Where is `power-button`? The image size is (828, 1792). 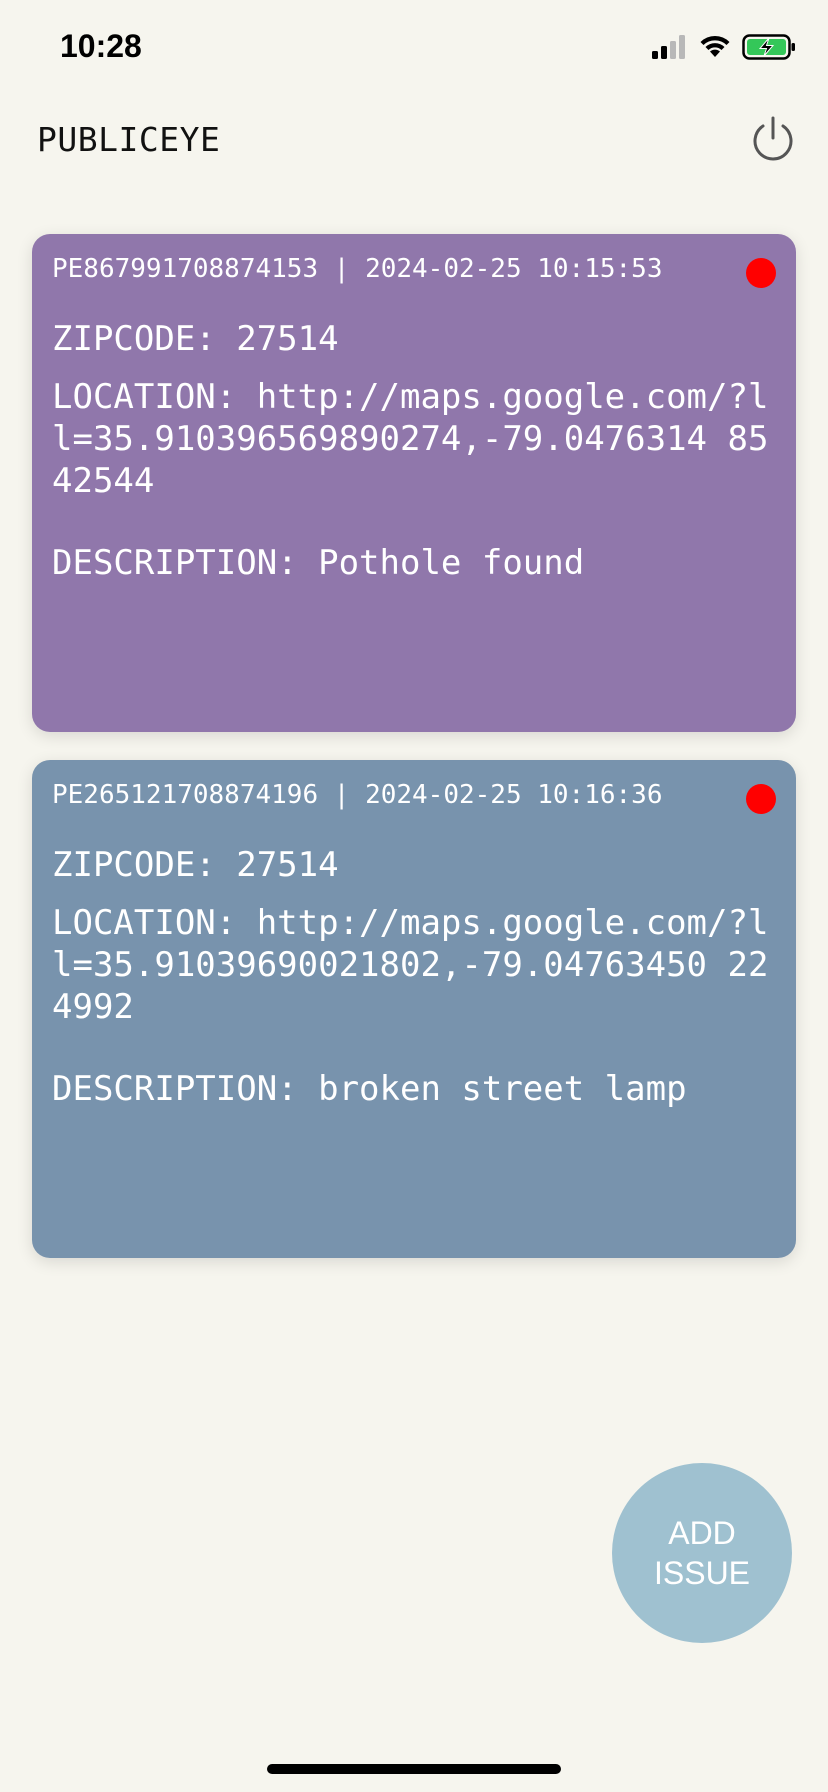
power-button is located at coordinates (773, 139).